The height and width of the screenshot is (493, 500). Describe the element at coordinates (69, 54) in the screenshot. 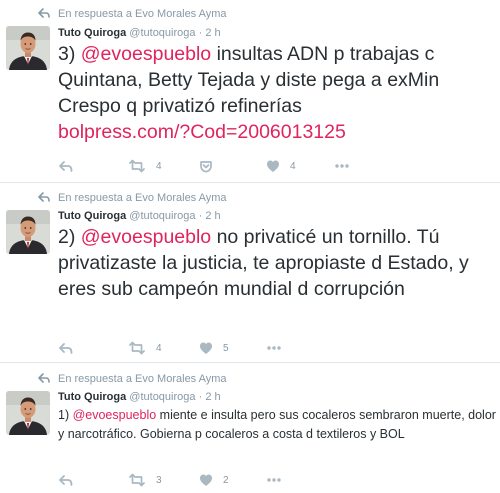

I see `tweet-number: 3)` at that location.